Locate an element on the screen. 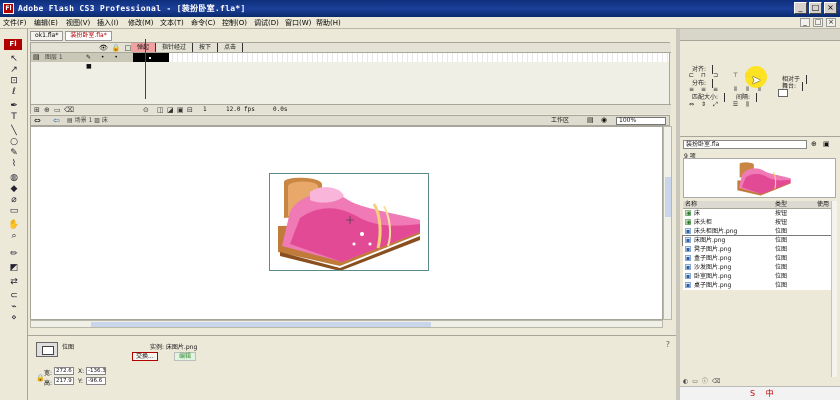  center-frame-icon: ⊙ is located at coordinates (146, 110).